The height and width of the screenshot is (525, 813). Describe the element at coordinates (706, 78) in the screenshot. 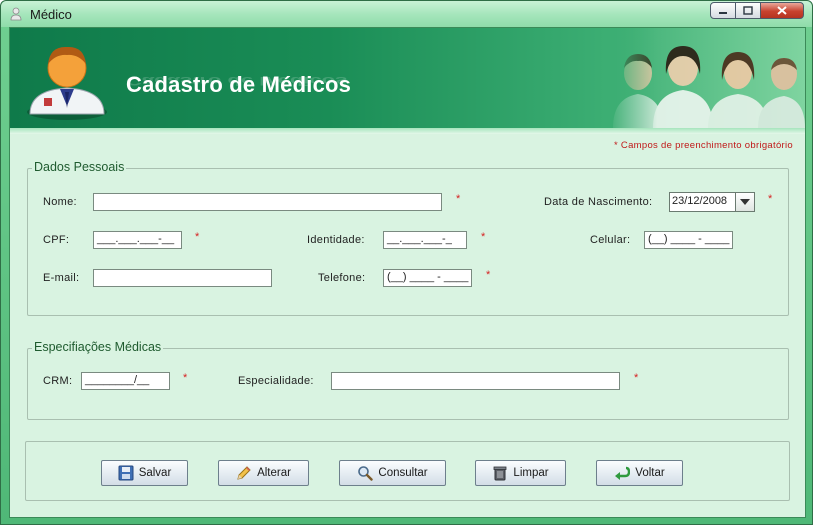

I see `doctors-group-photo` at that location.